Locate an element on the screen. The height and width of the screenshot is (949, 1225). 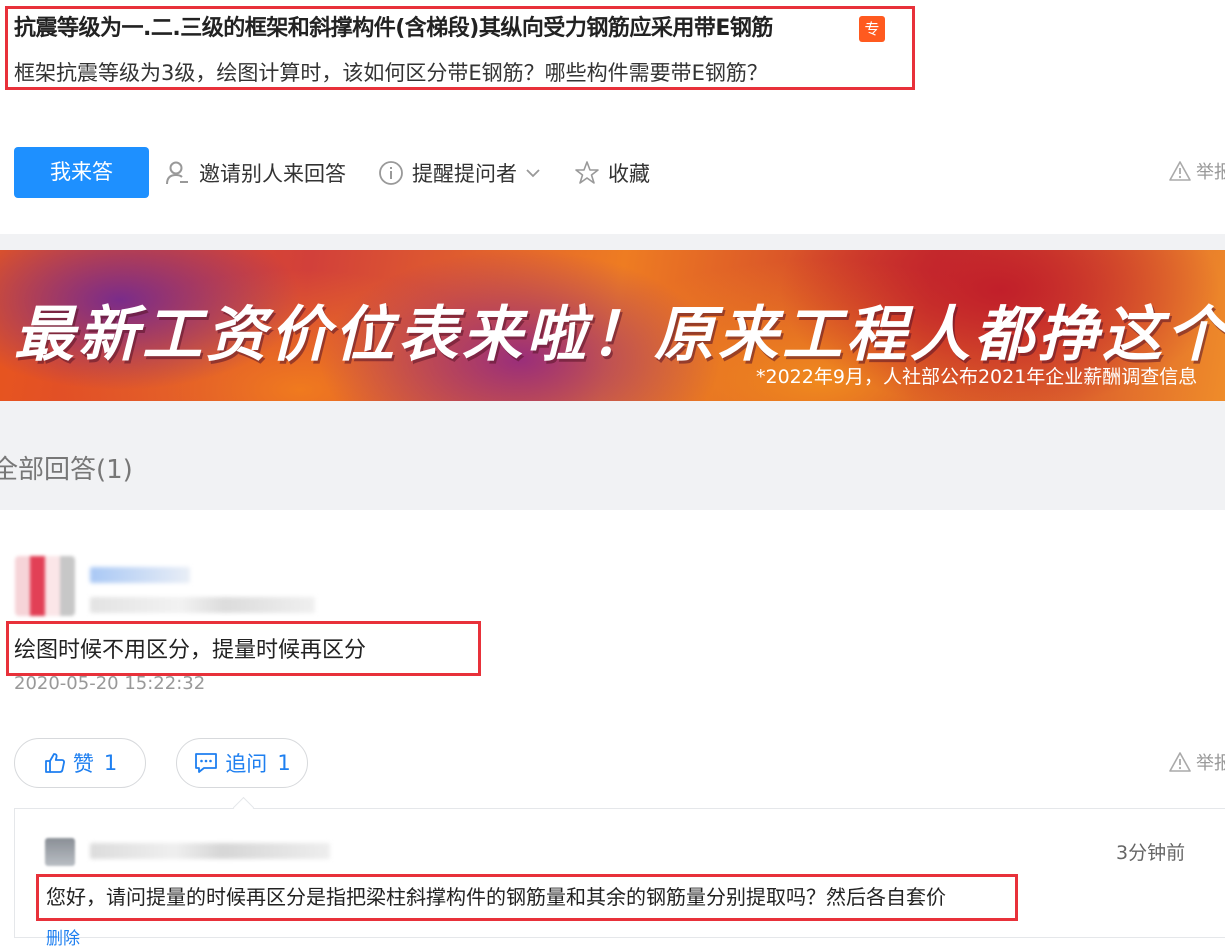
remind-label: 提醒提问者 is located at coordinates (464, 174).